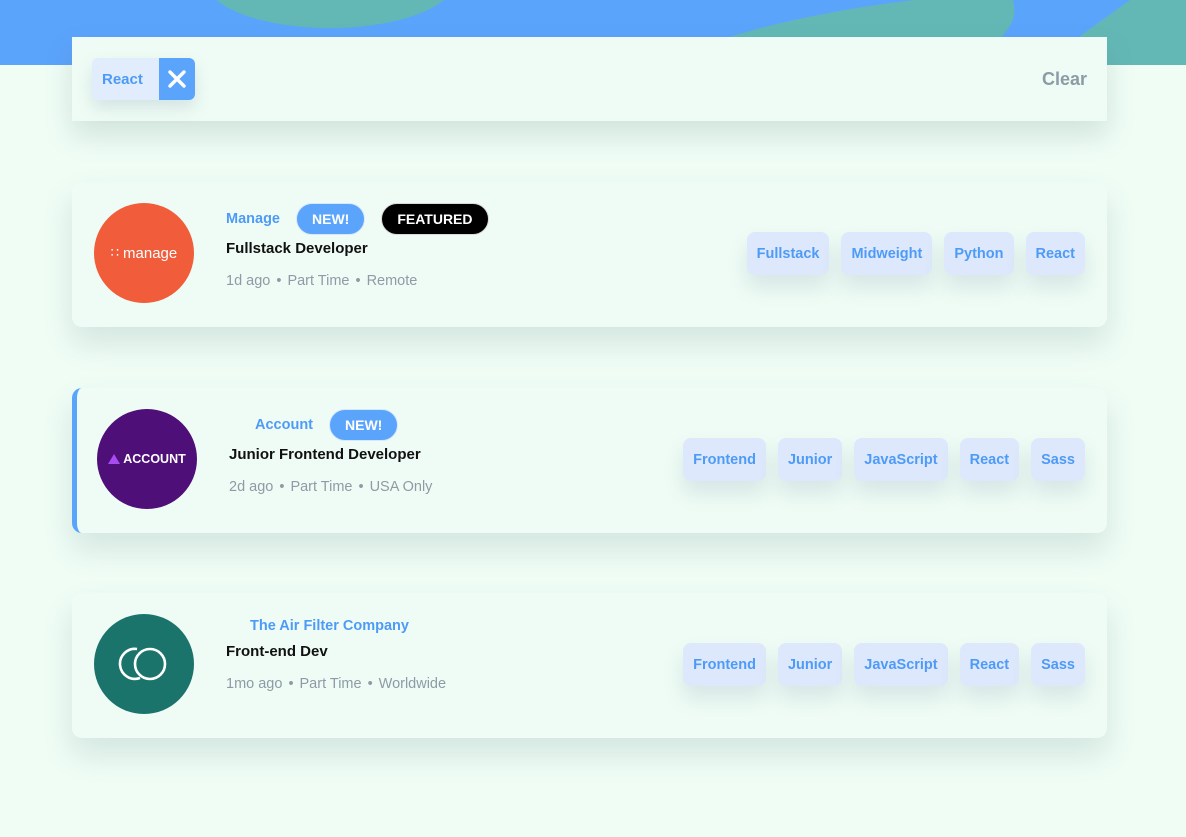 The image size is (1186, 837). I want to click on posted-at: 1d ago, so click(248, 281).